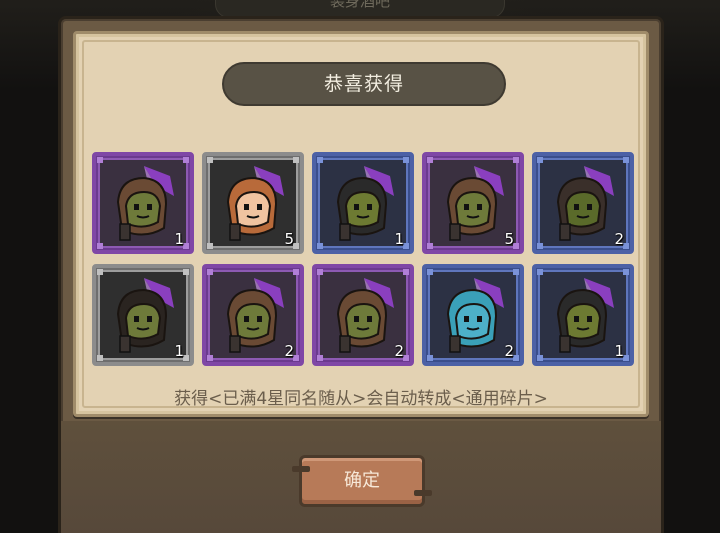 Image resolution: width=720 pixels, height=533 pixels. I want to click on background-top-tab-label: 装身酒吧, so click(359, 5).